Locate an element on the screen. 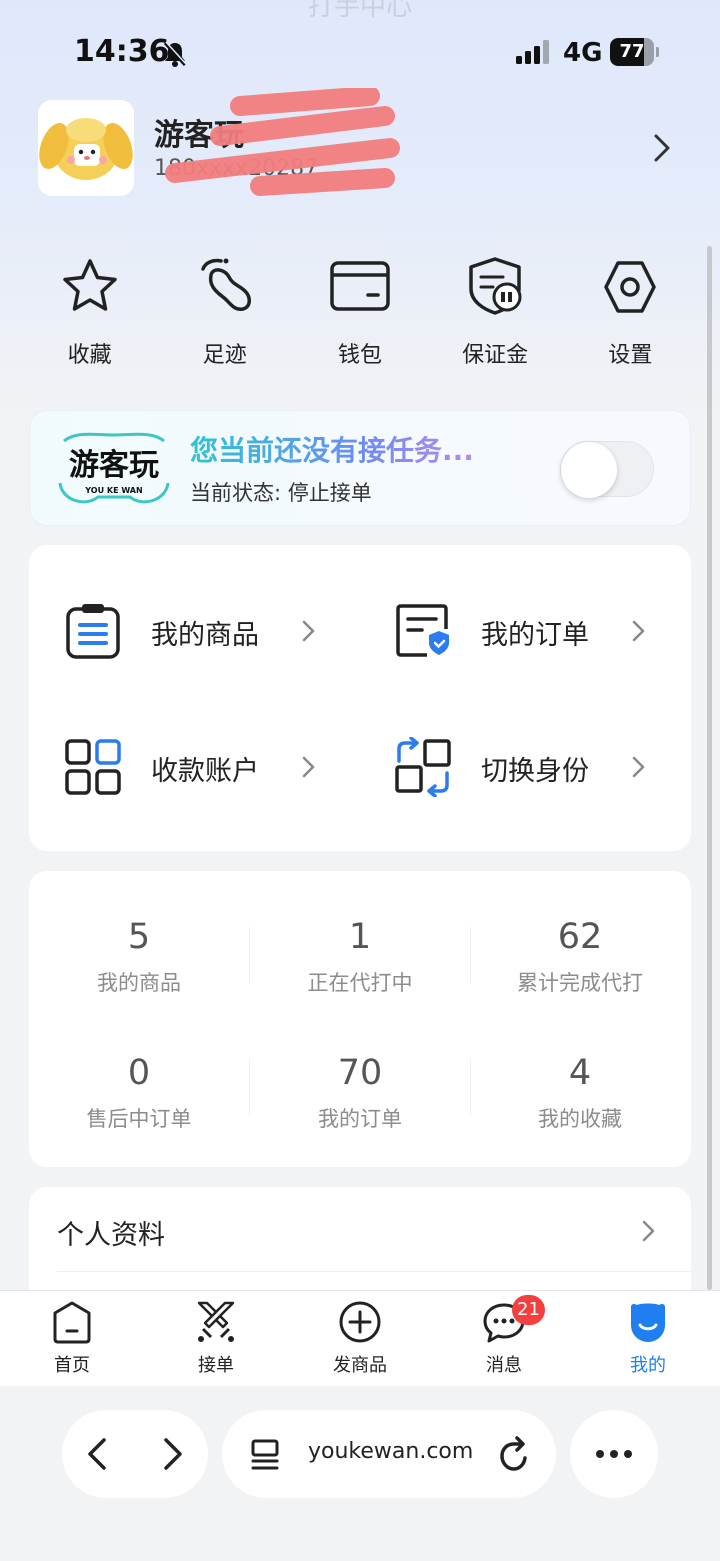 The width and height of the screenshot is (720, 1561). stat-value: 4 is located at coordinates (580, 1073).